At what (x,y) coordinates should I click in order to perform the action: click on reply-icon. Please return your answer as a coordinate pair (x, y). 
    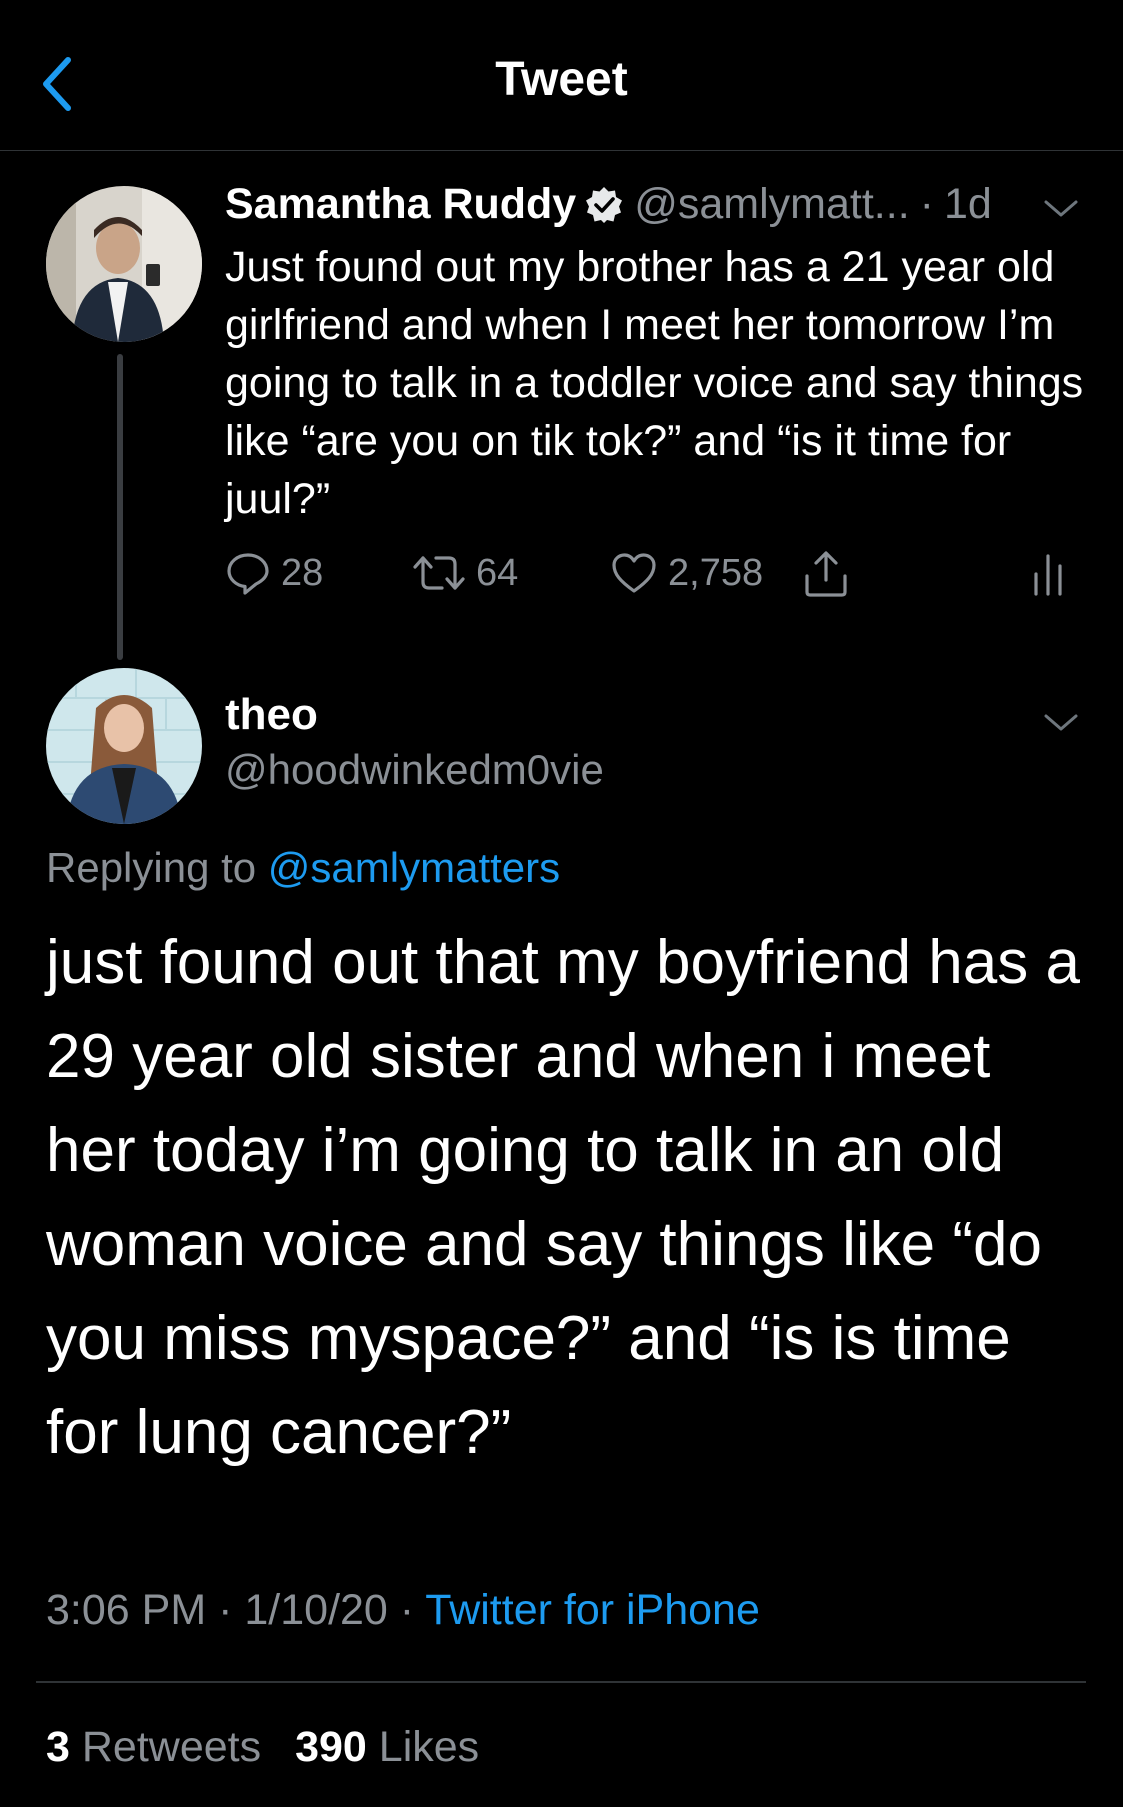
    Looking at the image, I should click on (248, 574).